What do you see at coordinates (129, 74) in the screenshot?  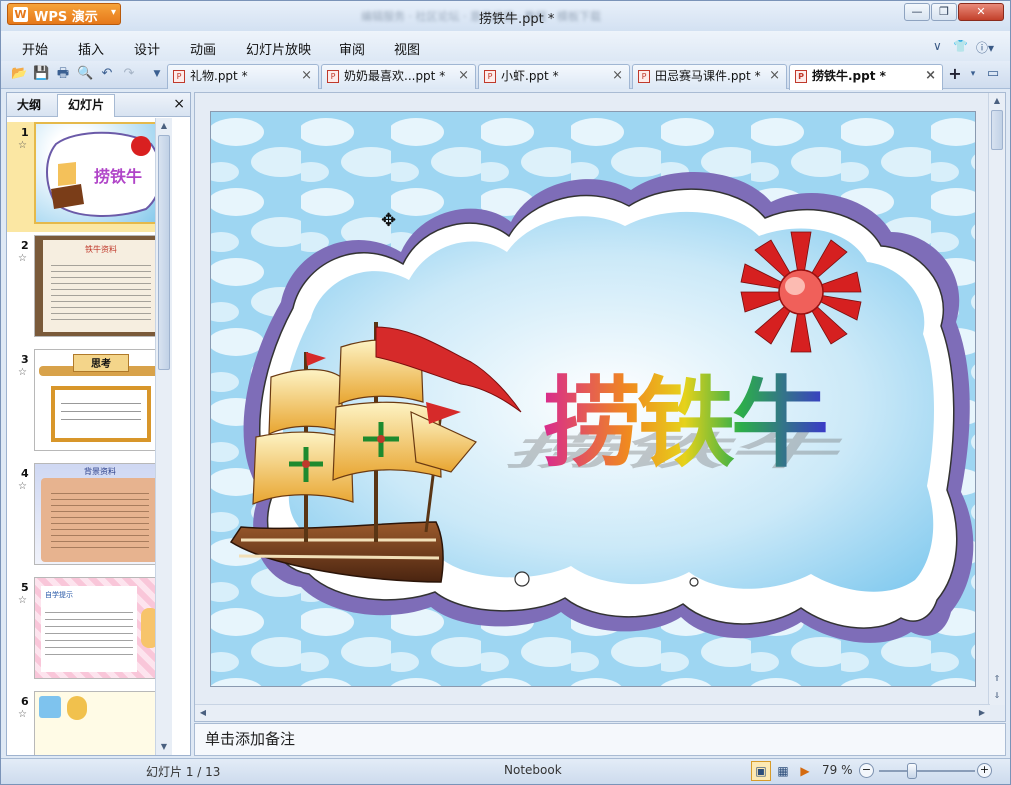 I see `redo-icon: ↷` at bounding box center [129, 74].